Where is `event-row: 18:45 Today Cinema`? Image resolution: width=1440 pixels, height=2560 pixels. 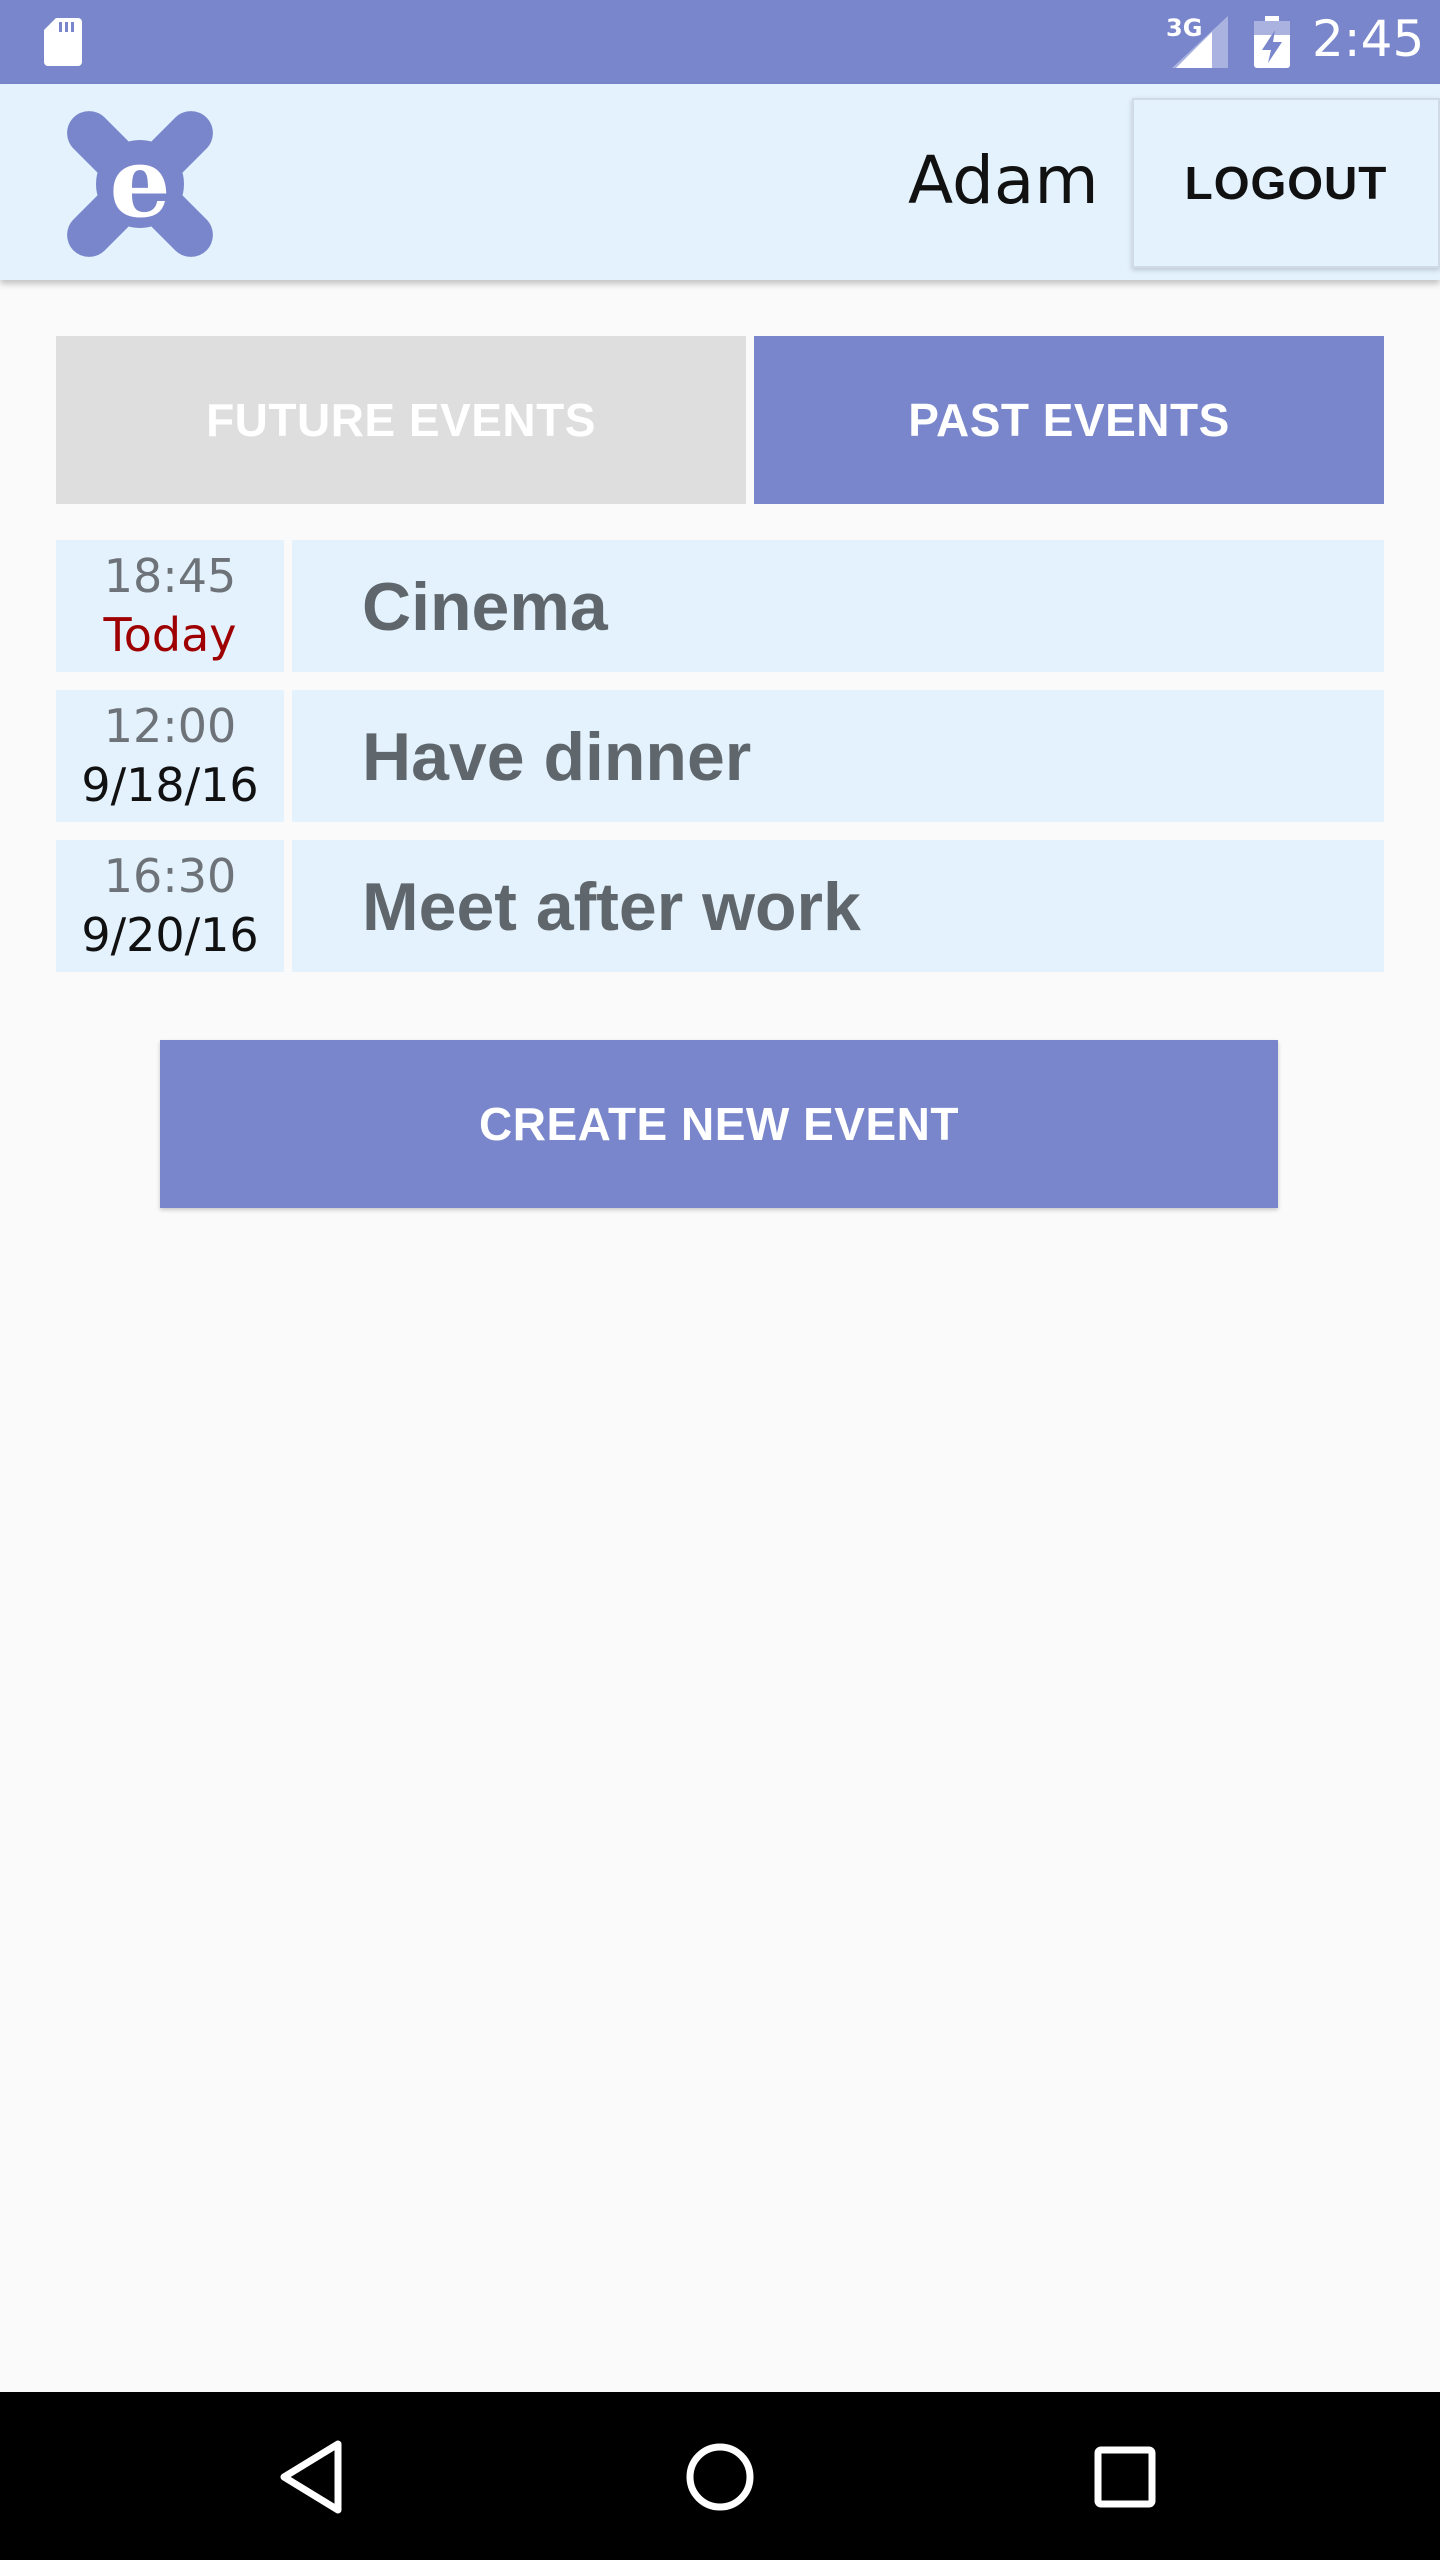
event-row: 18:45 Today Cinema is located at coordinates (720, 606).